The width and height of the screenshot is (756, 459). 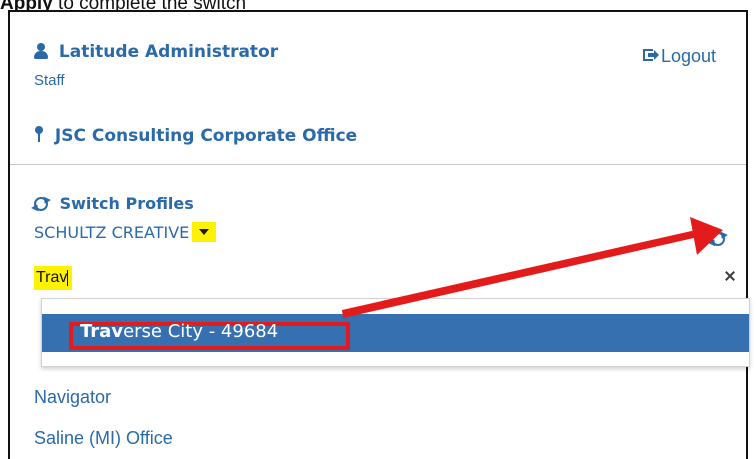 What do you see at coordinates (102, 331) in the screenshot?
I see `search-result-match: Trav` at bounding box center [102, 331].